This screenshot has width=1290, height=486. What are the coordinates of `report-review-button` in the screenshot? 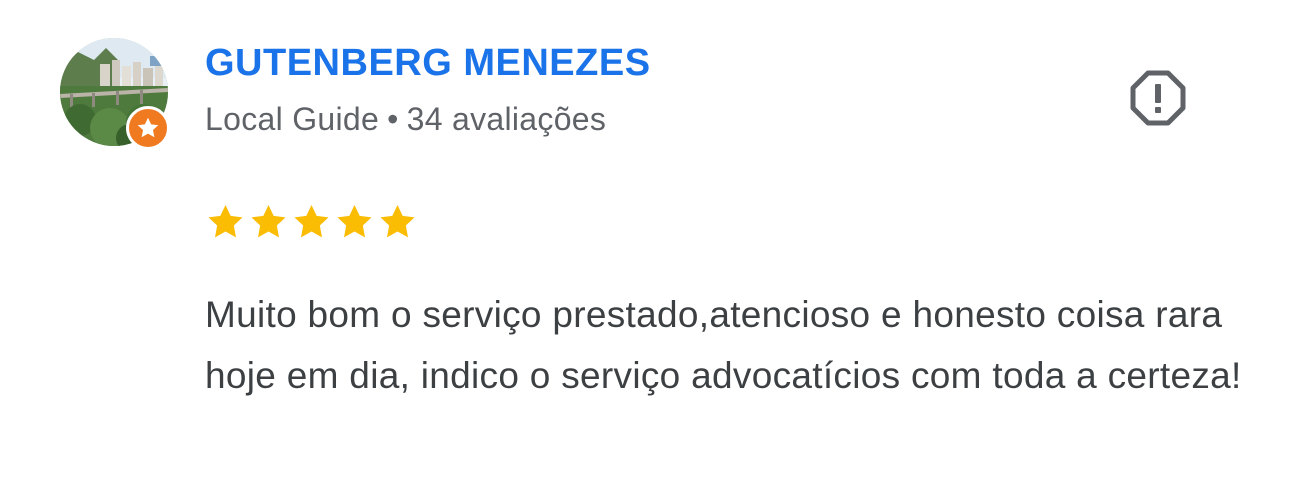 It's located at (1158, 98).